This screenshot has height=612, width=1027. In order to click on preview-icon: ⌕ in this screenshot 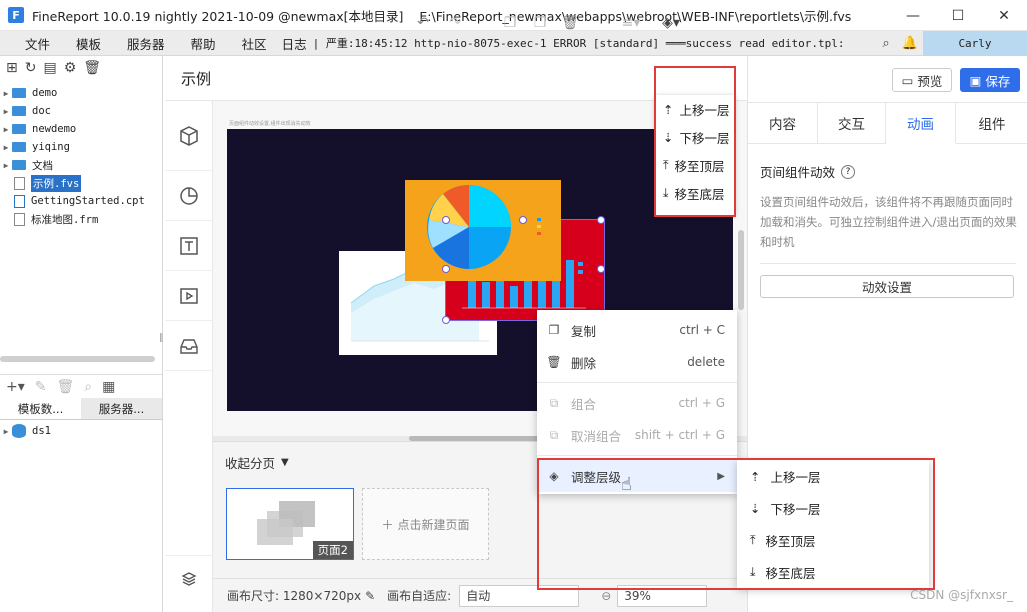, I will do `click(88, 387)`.